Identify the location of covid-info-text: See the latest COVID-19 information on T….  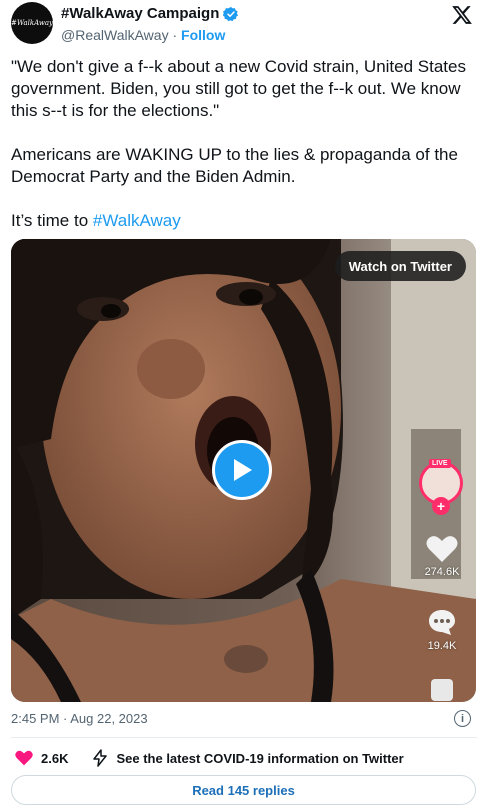
(260, 758).